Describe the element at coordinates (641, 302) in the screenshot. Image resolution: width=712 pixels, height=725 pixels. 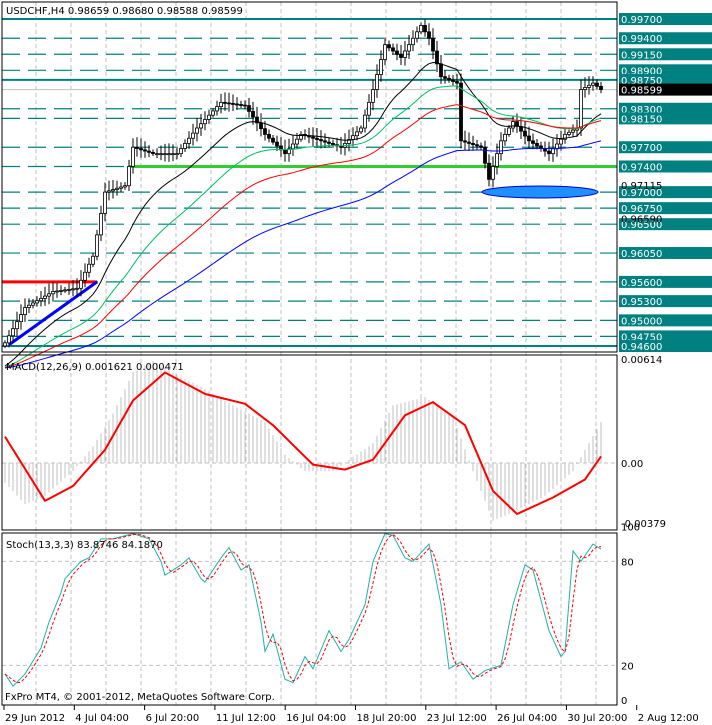
I see `price-label: 0.95300` at that location.